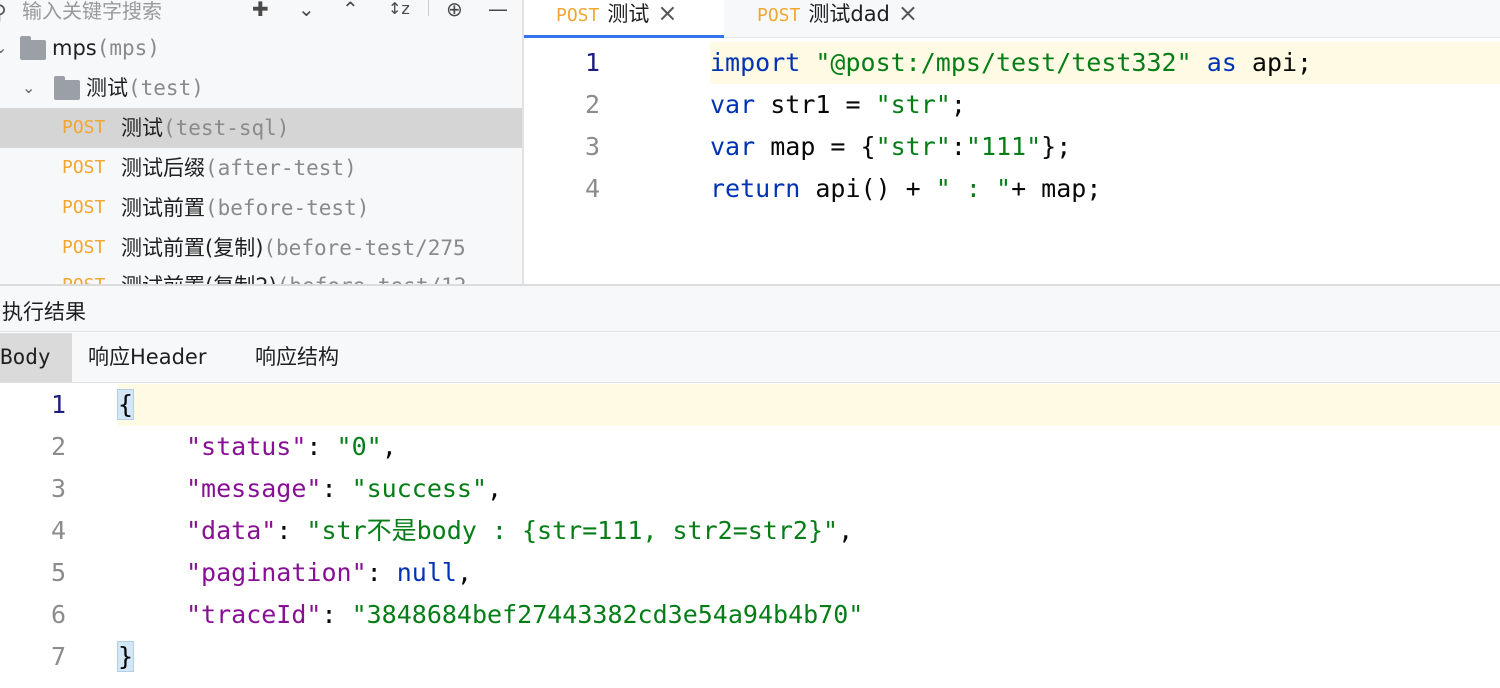 The image size is (1500, 688). I want to click on tab-test: POST 测试 ×, so click(624, 19).